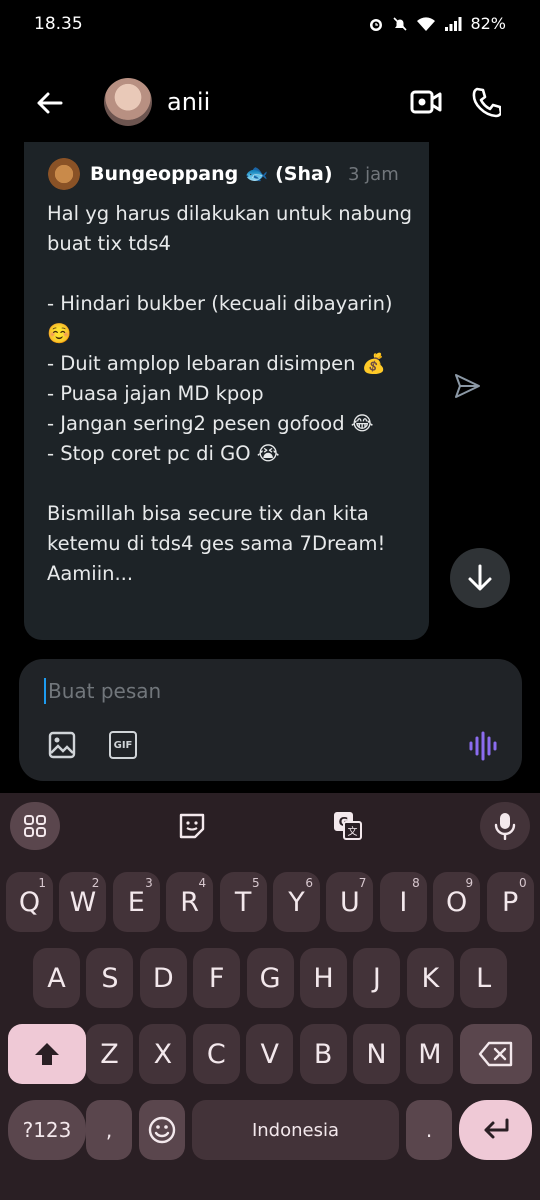 Image resolution: width=540 pixels, height=1200 pixels. What do you see at coordinates (211, 174) in the screenshot?
I see `quoted-author-name: Bungeoppang 🐟 (Sha)` at bounding box center [211, 174].